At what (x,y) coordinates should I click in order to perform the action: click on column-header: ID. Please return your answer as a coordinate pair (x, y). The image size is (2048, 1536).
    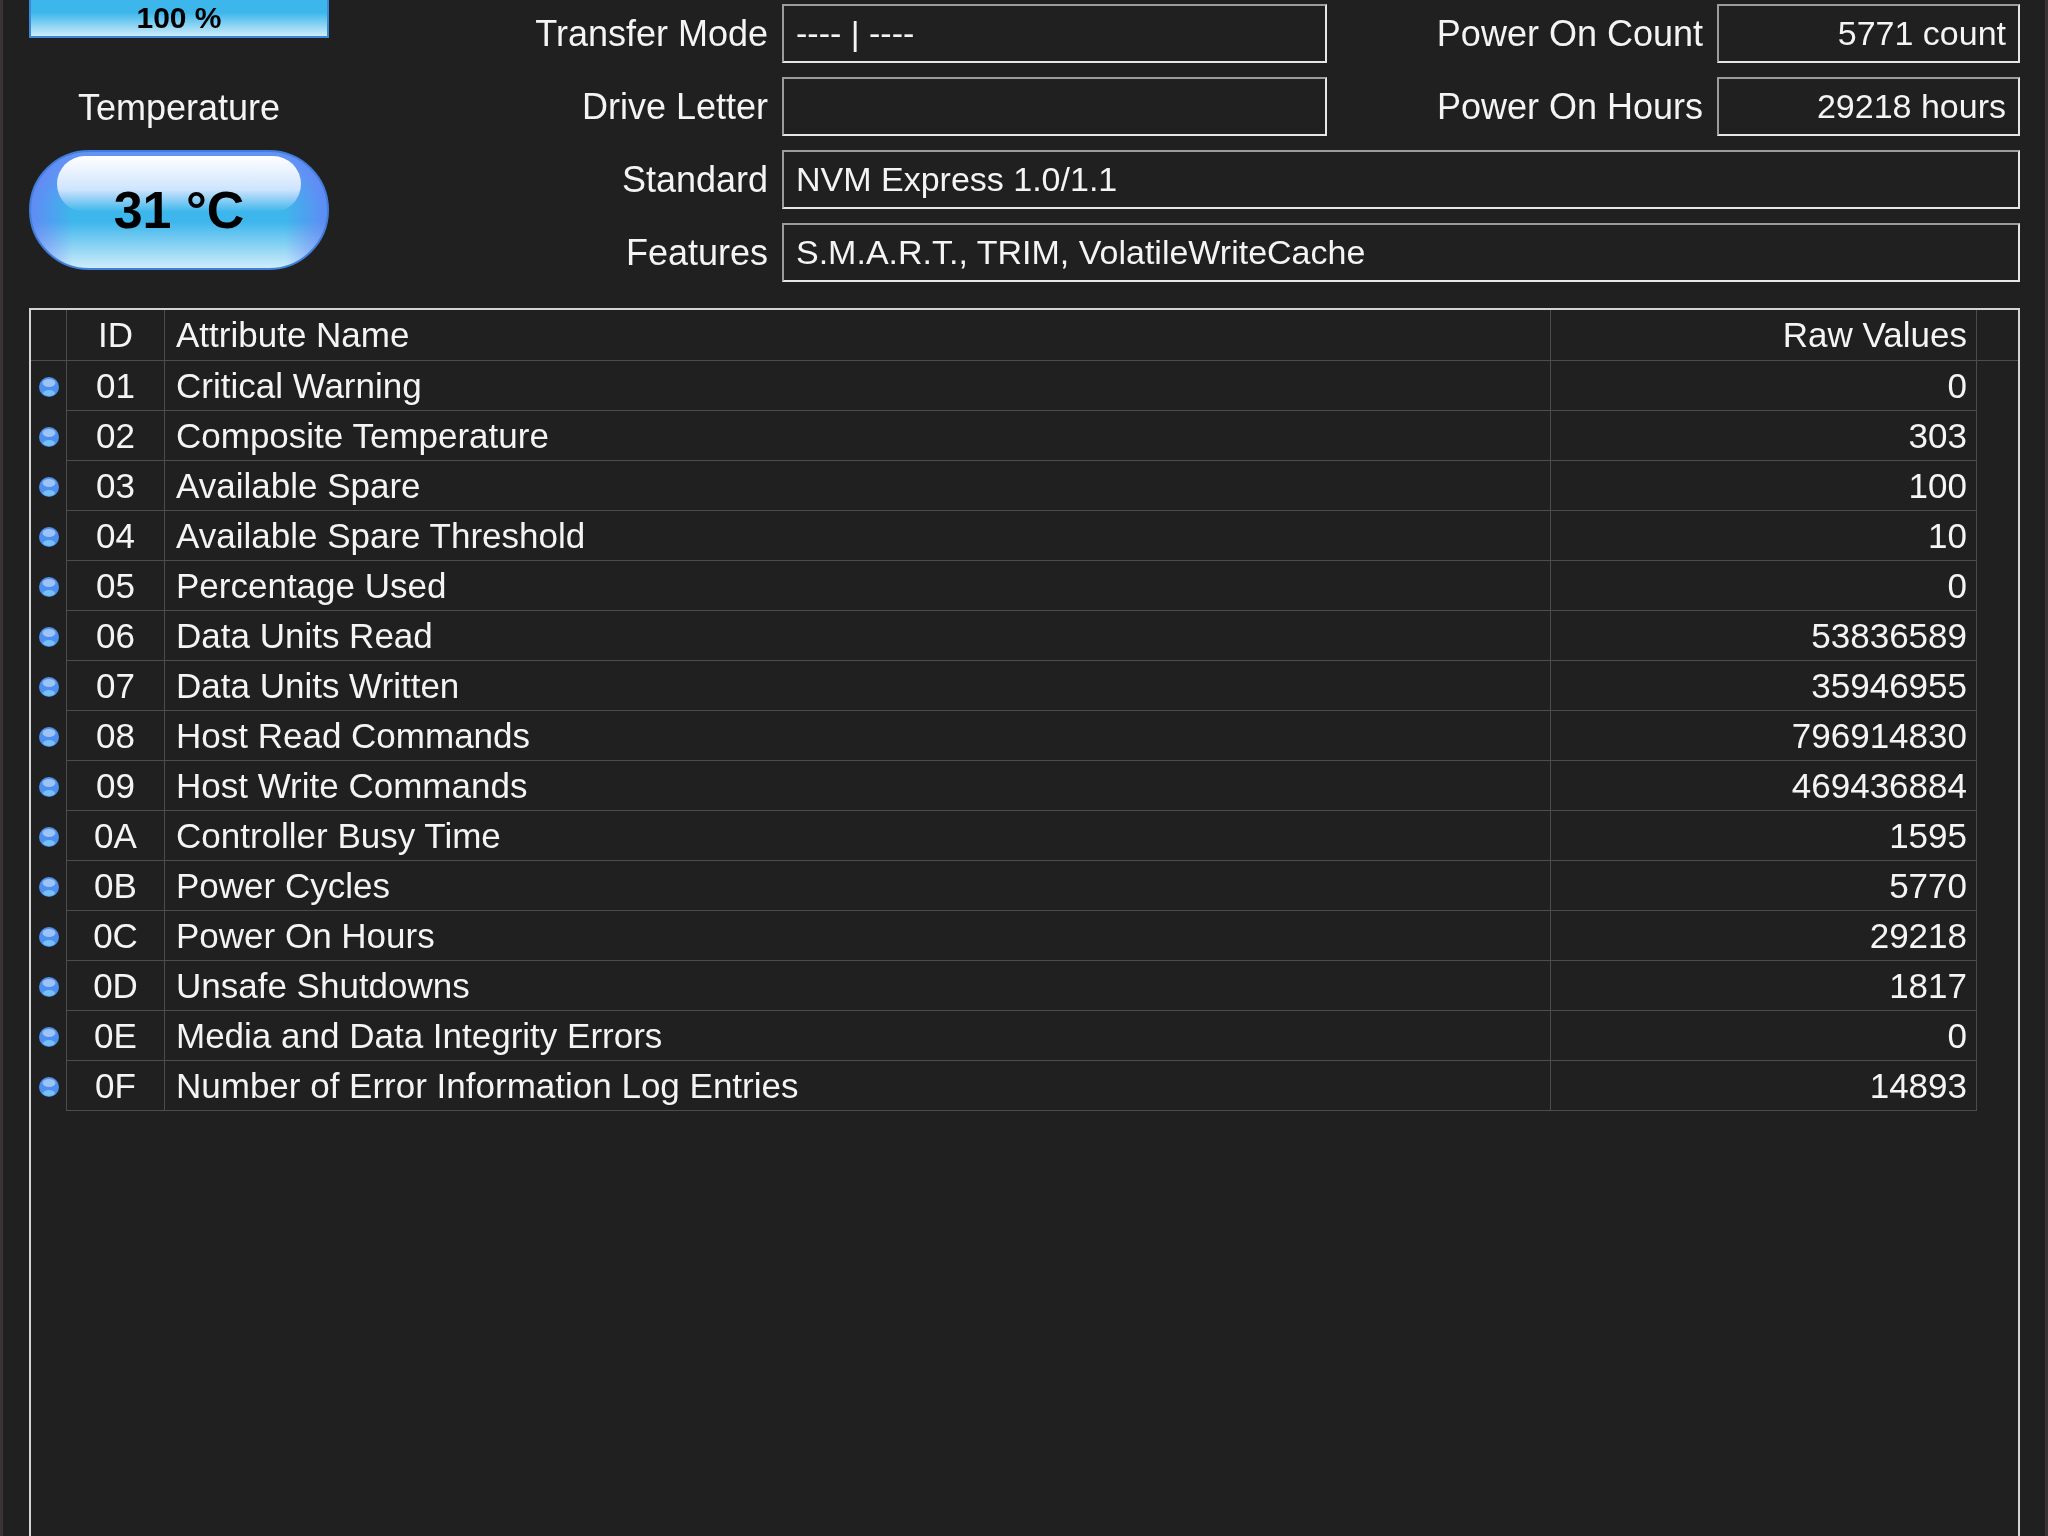
    Looking at the image, I should click on (115, 335).